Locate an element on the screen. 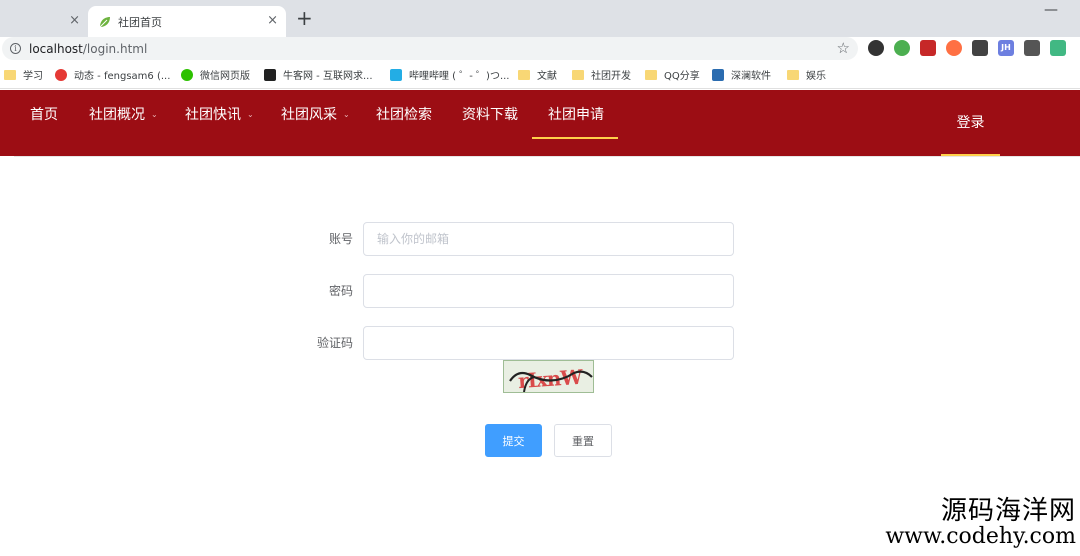 The height and width of the screenshot is (556, 1080). srun-icon is located at coordinates (718, 74).